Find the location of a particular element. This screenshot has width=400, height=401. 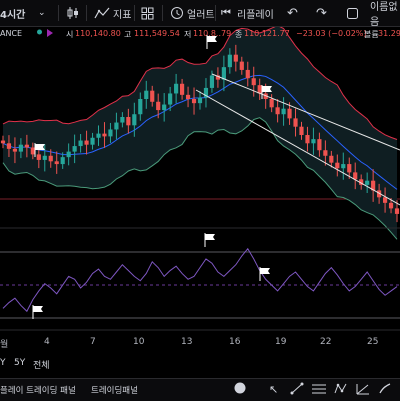

time-axis-label: 13 is located at coordinates (187, 342).